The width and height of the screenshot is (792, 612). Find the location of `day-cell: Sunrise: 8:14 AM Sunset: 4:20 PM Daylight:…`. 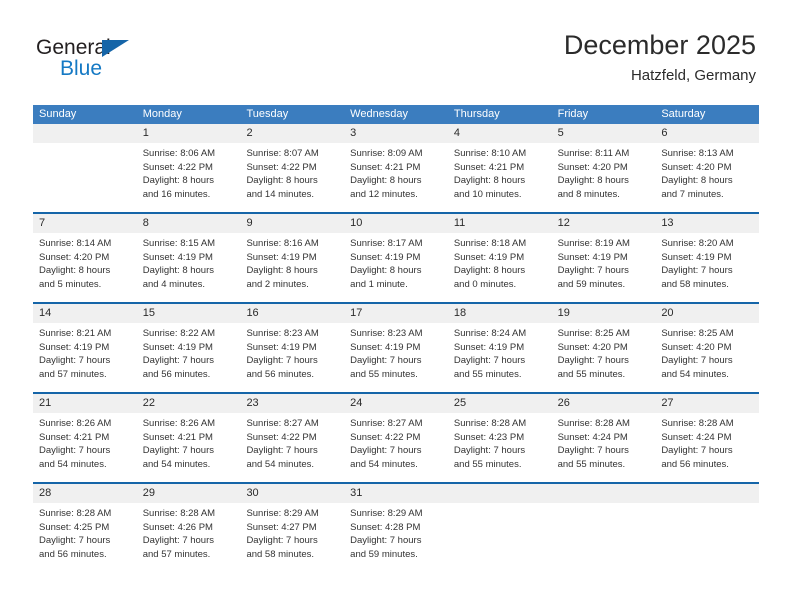

day-cell: Sunrise: 8:14 AM Sunset: 4:20 PM Daylight:… is located at coordinates (85, 267).